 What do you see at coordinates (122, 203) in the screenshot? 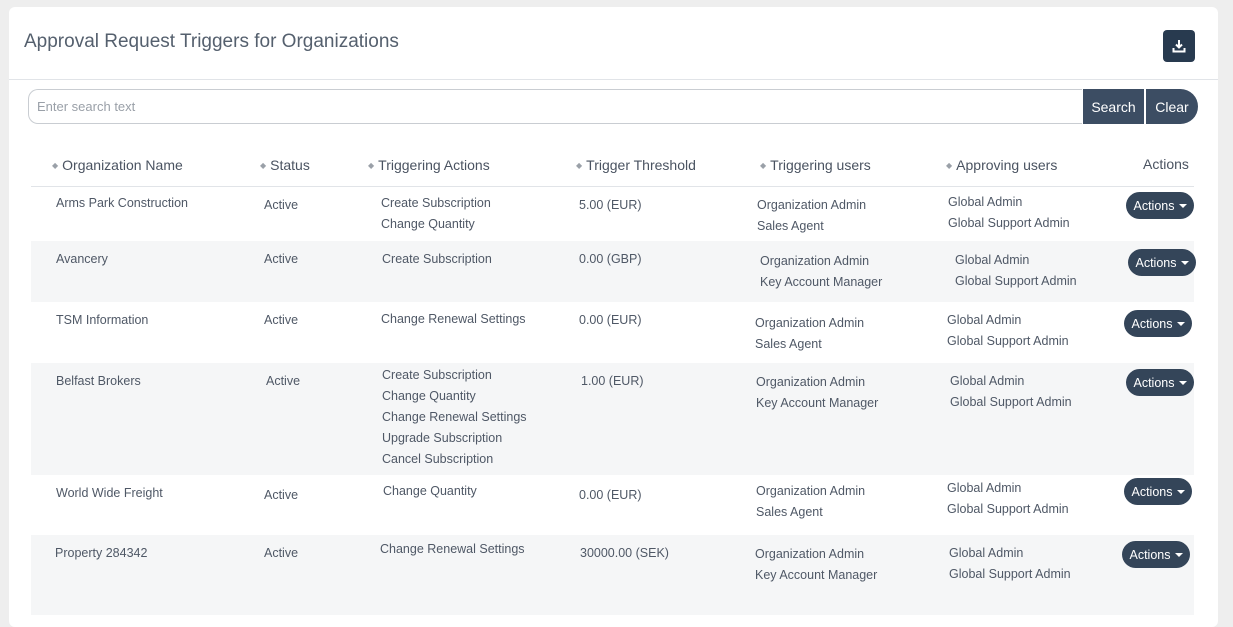
I see `organization-name: Arms Park Construction` at bounding box center [122, 203].